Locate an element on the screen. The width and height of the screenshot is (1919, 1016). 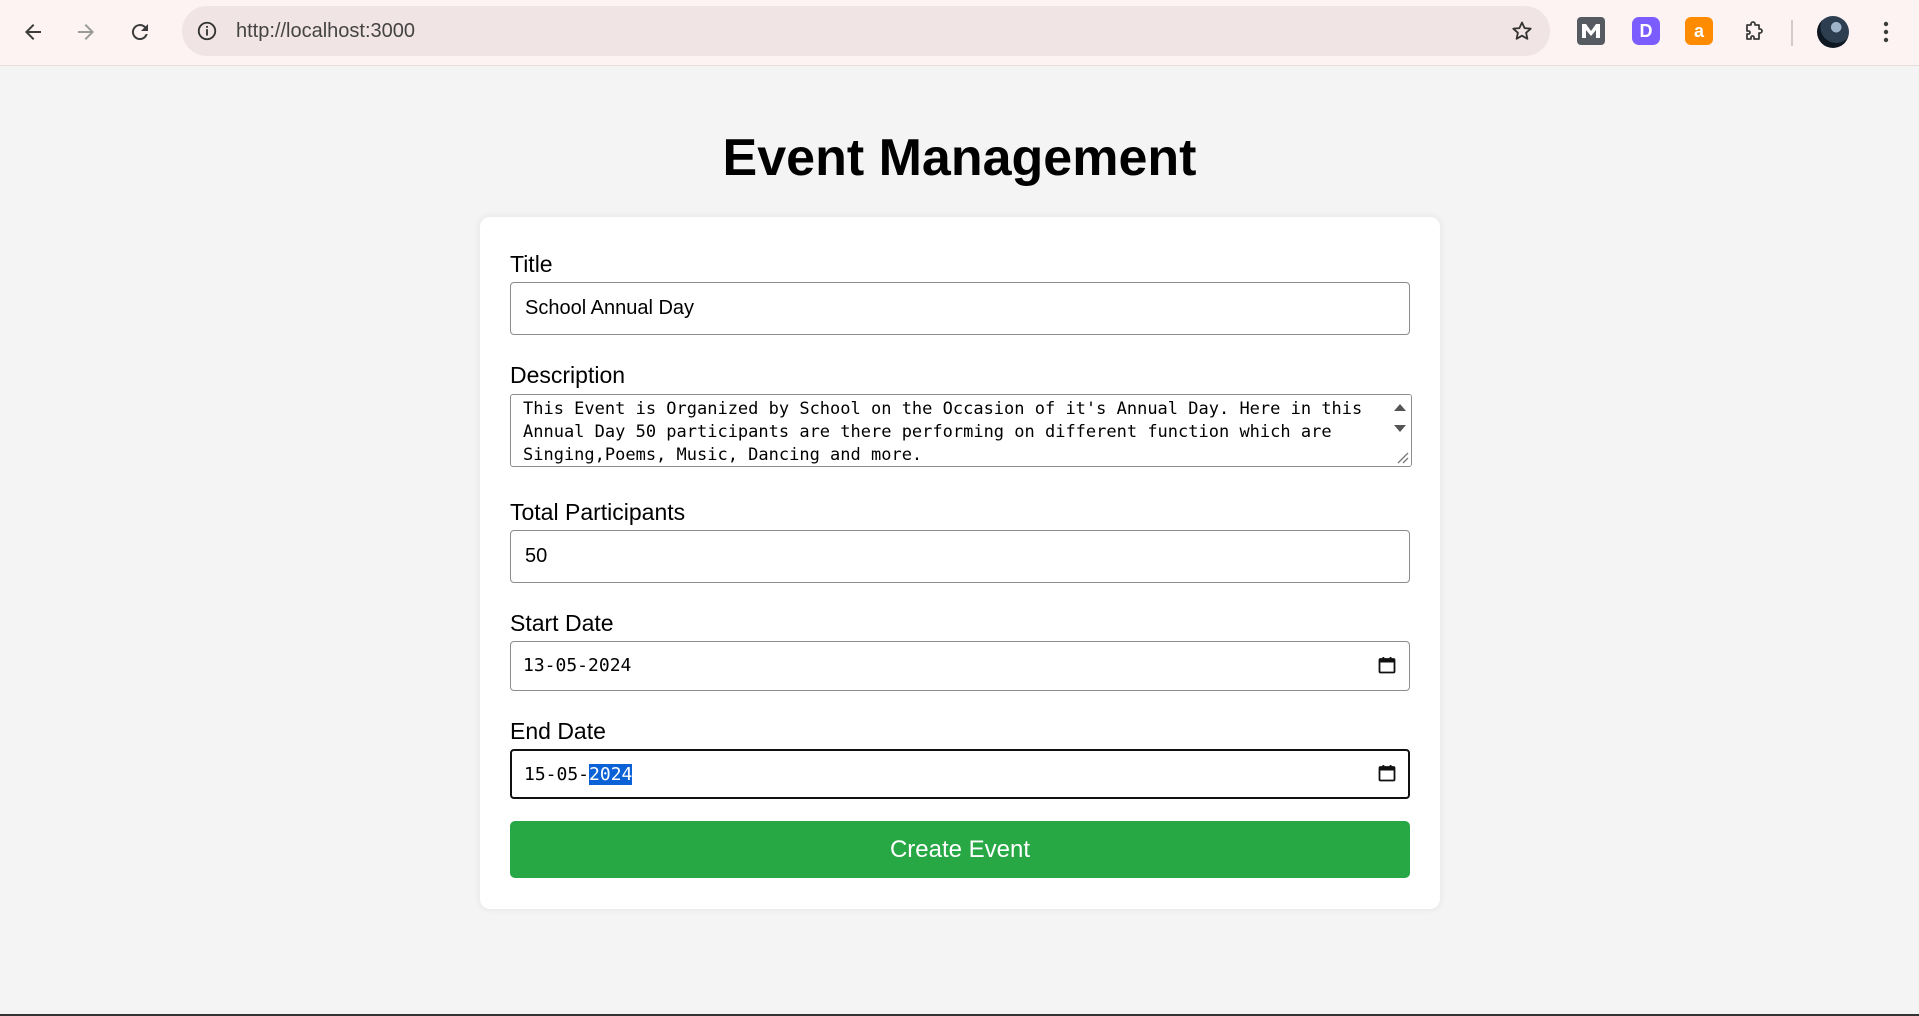
bookmark-star-icon is located at coordinates (1522, 31).